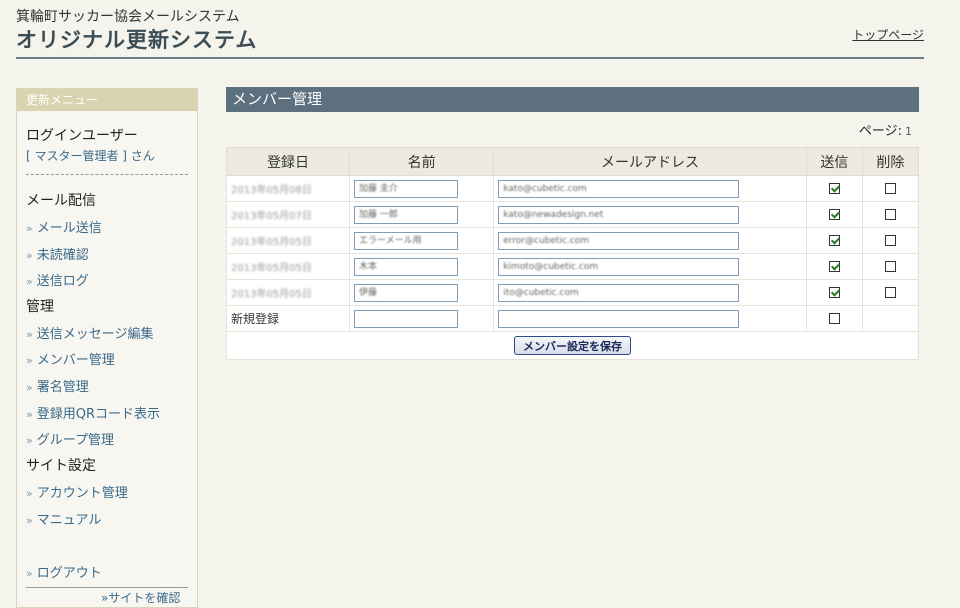 This screenshot has width=960, height=608. I want to click on sidebar-item-send-mail: » メール送信, so click(64, 226).